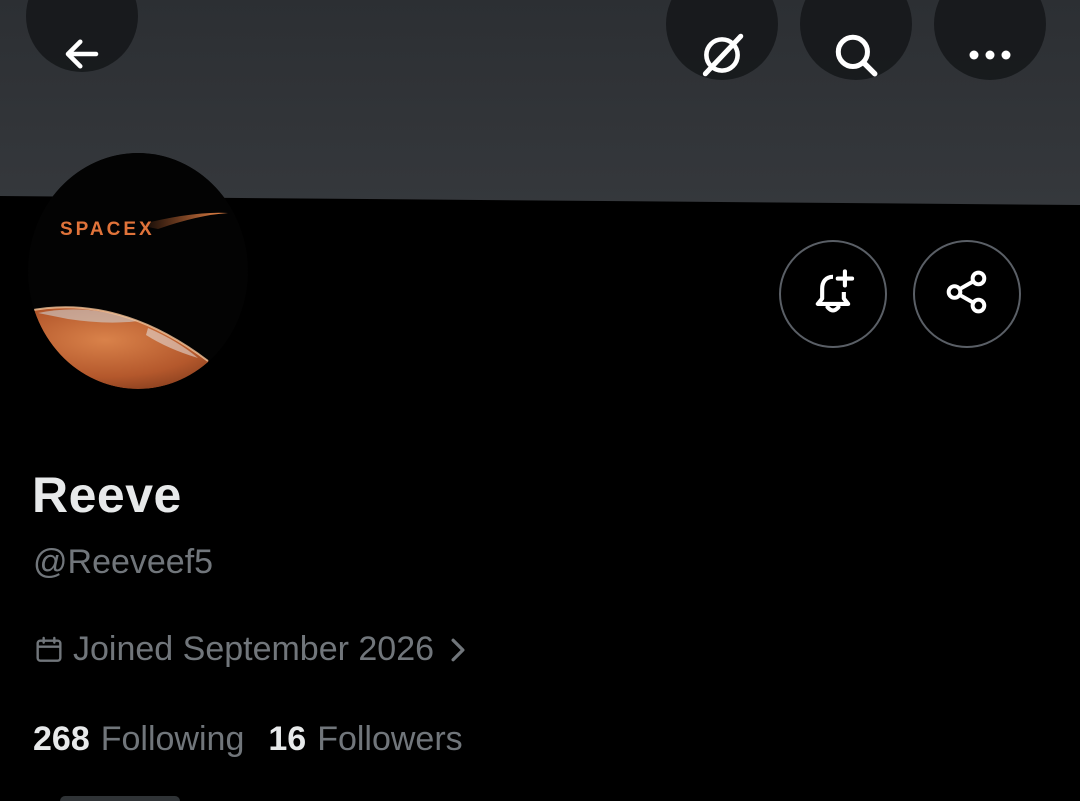 The width and height of the screenshot is (1080, 801). I want to click on followers-label: Followers, so click(390, 739).